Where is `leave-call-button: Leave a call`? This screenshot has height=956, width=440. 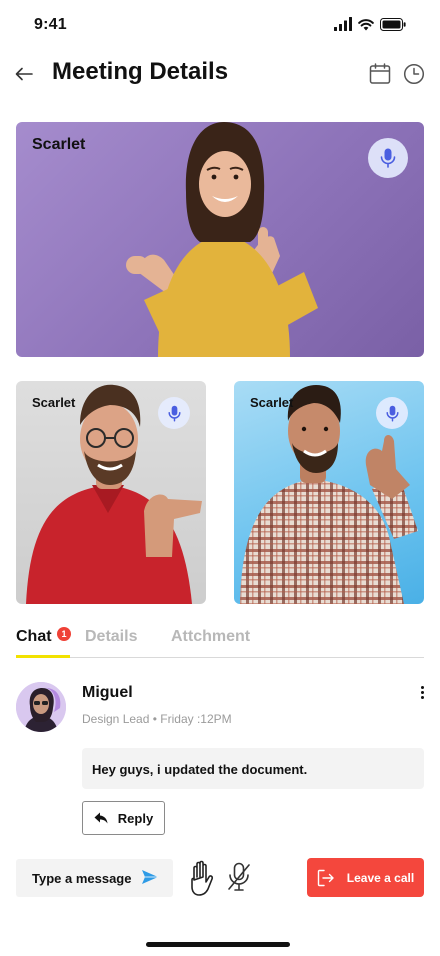 leave-call-button: Leave a call is located at coordinates (365, 877).